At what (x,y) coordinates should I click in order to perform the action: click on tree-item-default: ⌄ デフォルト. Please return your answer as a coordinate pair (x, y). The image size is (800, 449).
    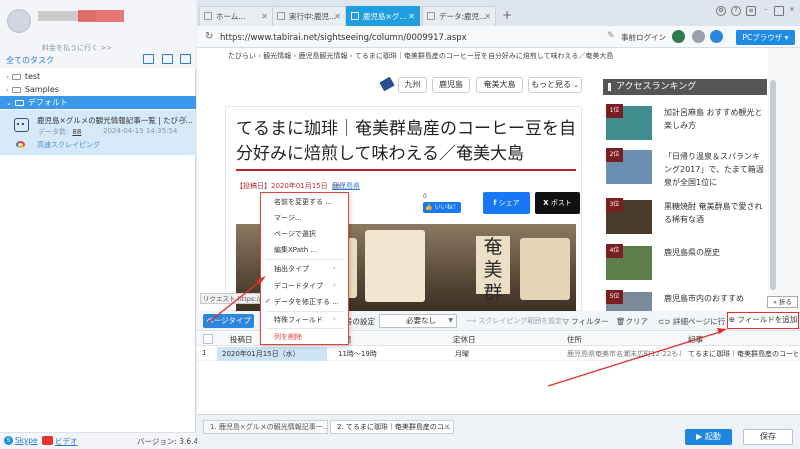
    Looking at the image, I should click on (98, 102).